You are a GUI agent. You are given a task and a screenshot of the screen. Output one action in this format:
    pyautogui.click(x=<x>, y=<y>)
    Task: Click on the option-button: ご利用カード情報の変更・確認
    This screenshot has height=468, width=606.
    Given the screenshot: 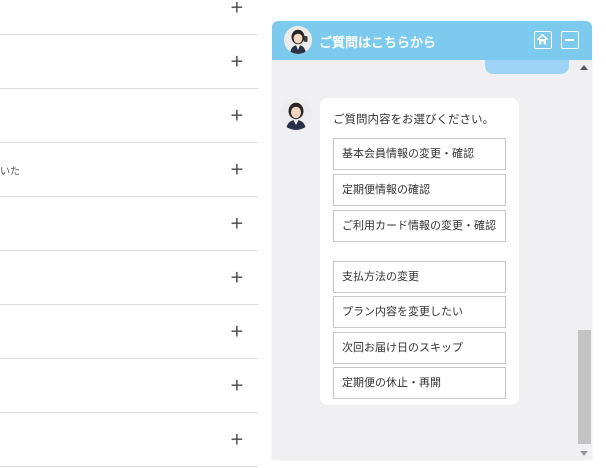 What is the action you would take?
    pyautogui.click(x=419, y=226)
    